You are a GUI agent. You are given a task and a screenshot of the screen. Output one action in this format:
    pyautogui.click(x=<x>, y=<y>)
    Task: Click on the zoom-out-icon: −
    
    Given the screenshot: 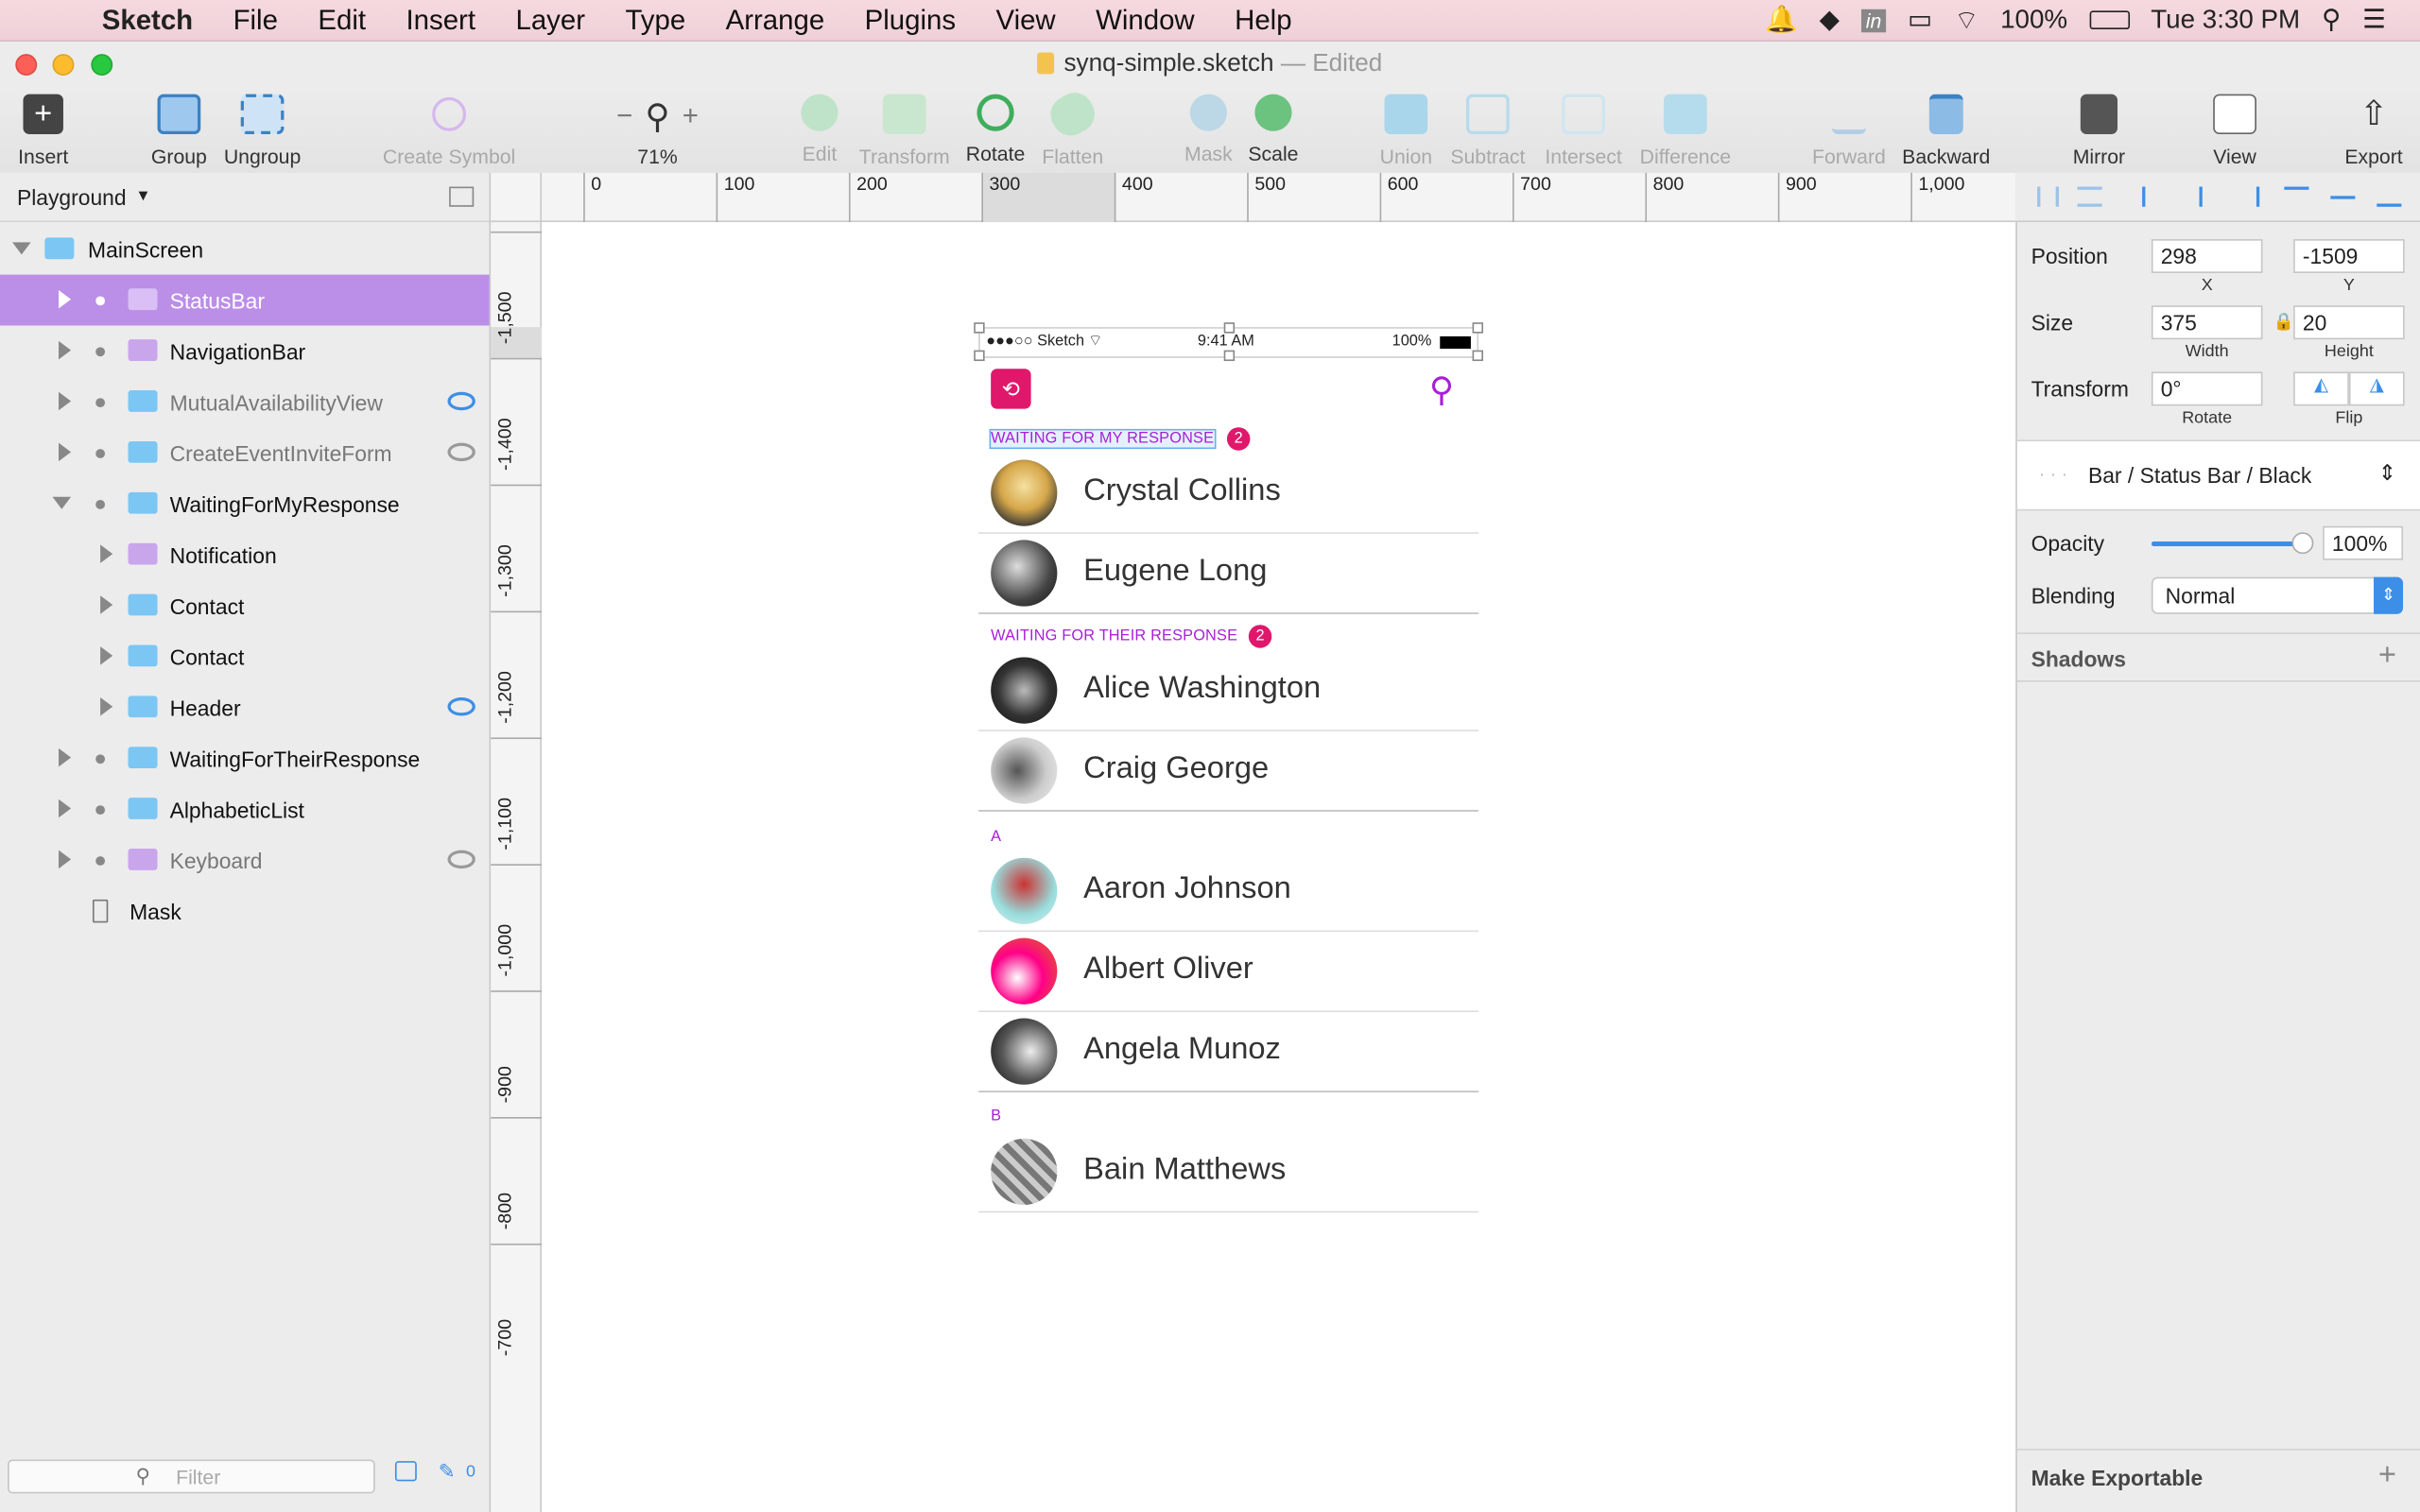 What is the action you would take?
    pyautogui.click(x=624, y=116)
    